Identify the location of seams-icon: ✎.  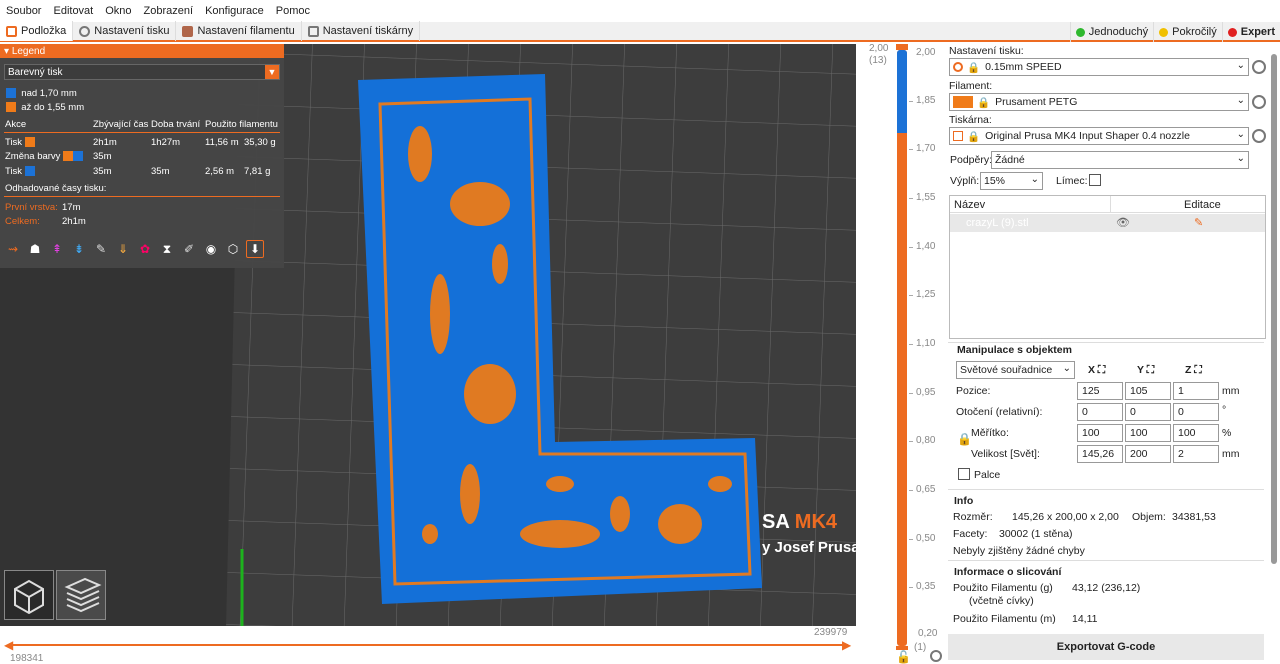
(101, 249).